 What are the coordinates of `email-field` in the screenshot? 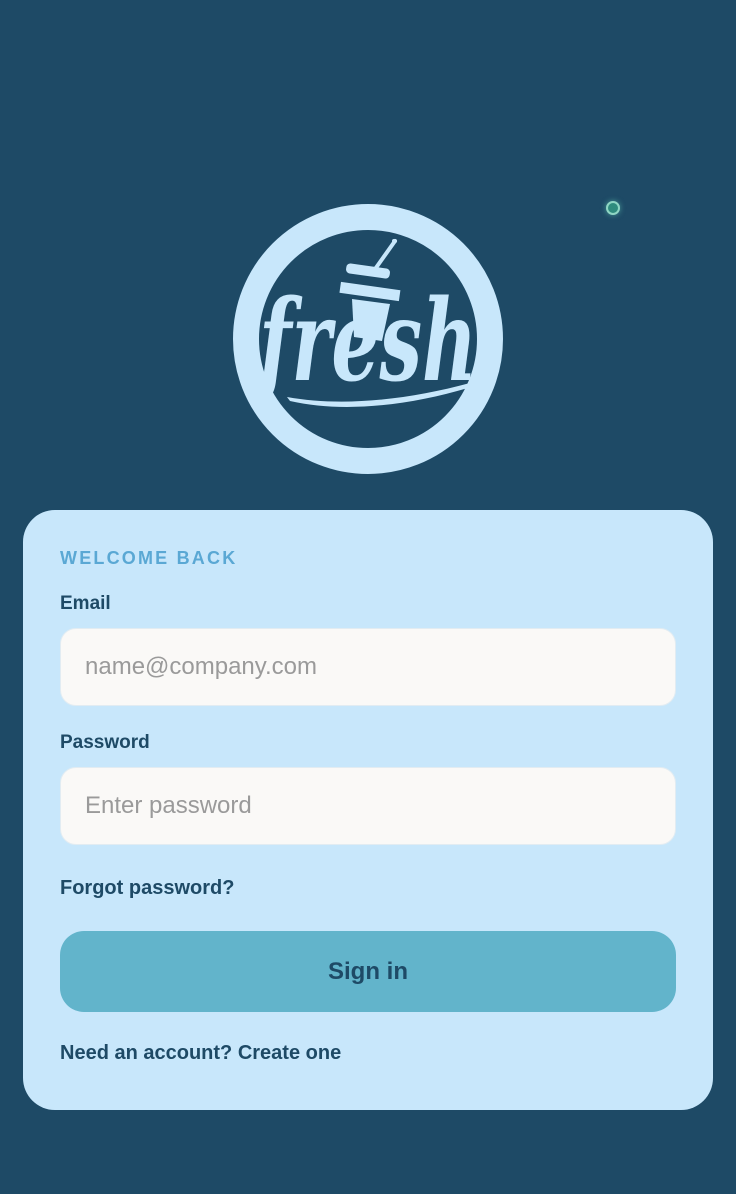 It's located at (368, 667).